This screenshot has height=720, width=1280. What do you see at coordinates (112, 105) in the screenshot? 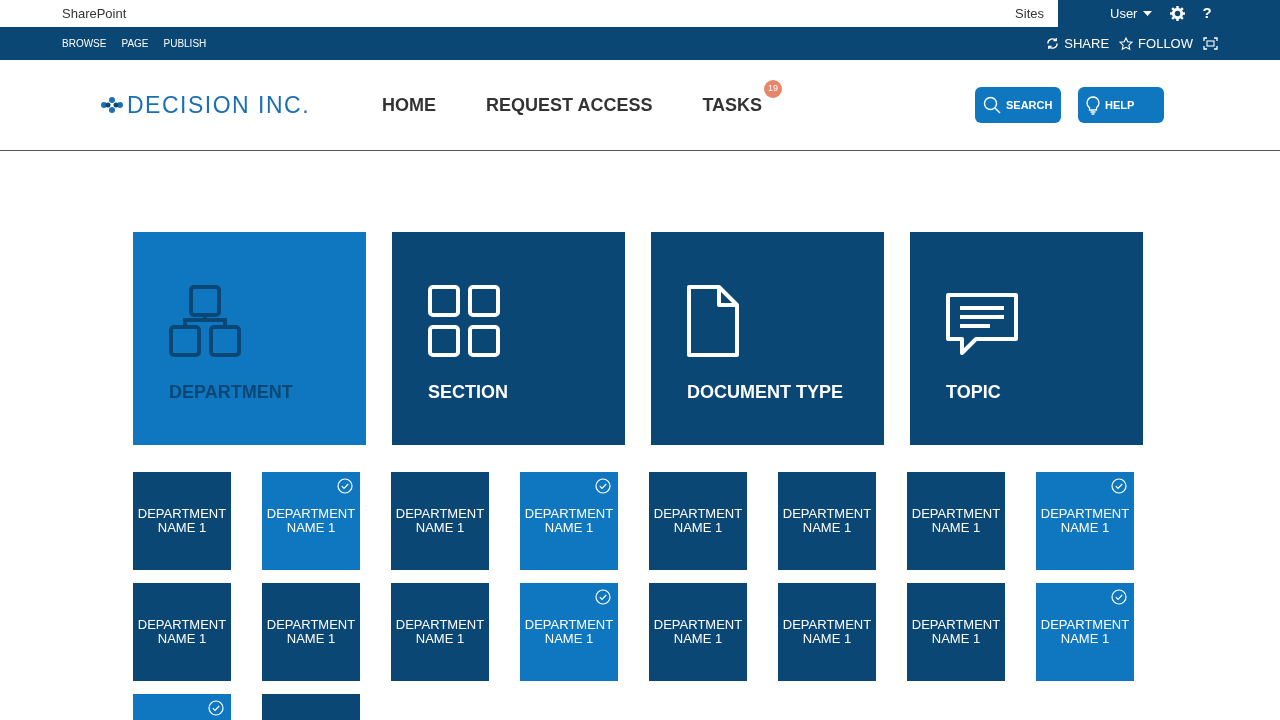
I see `logo-icon` at bounding box center [112, 105].